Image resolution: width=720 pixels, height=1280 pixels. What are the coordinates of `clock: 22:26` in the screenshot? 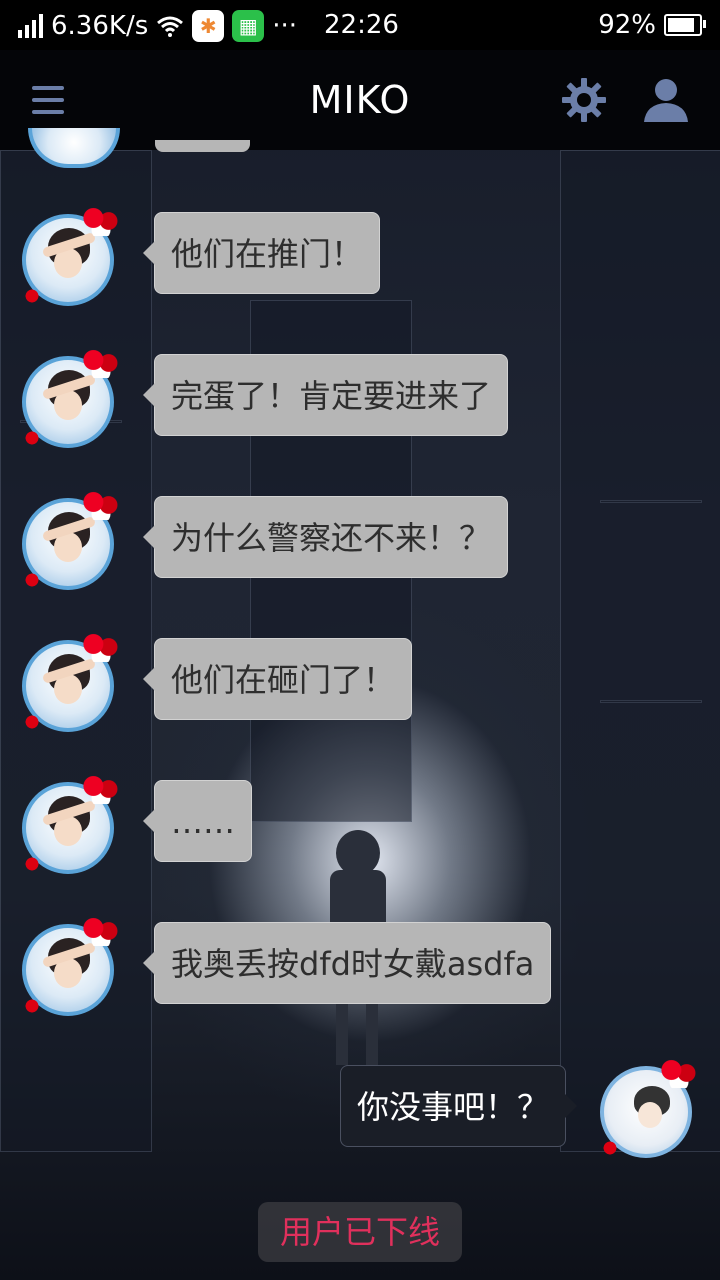 It's located at (361, 25).